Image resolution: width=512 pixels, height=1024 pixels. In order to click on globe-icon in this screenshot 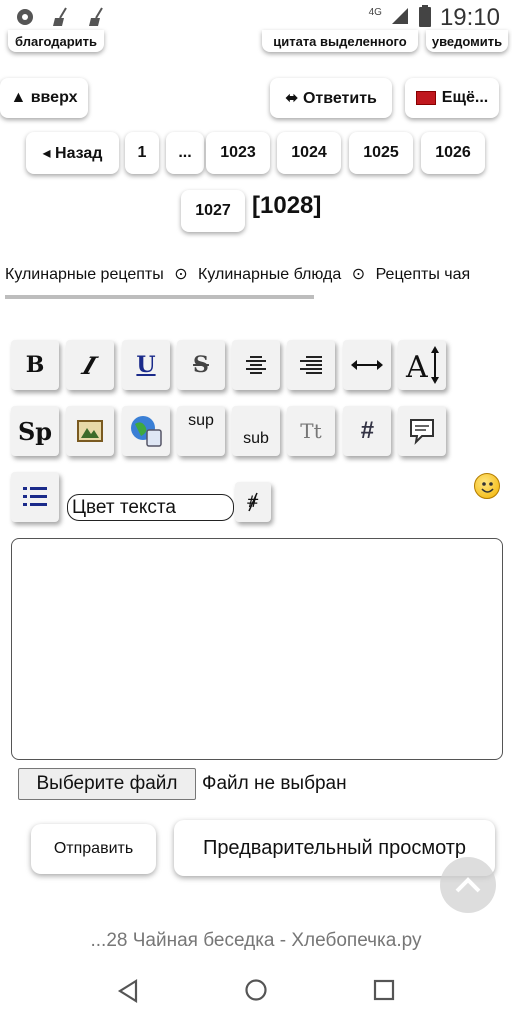, I will do `click(146, 431)`.